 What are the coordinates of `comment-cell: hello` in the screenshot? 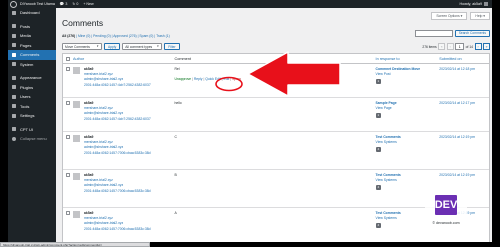 It's located at (274, 114).